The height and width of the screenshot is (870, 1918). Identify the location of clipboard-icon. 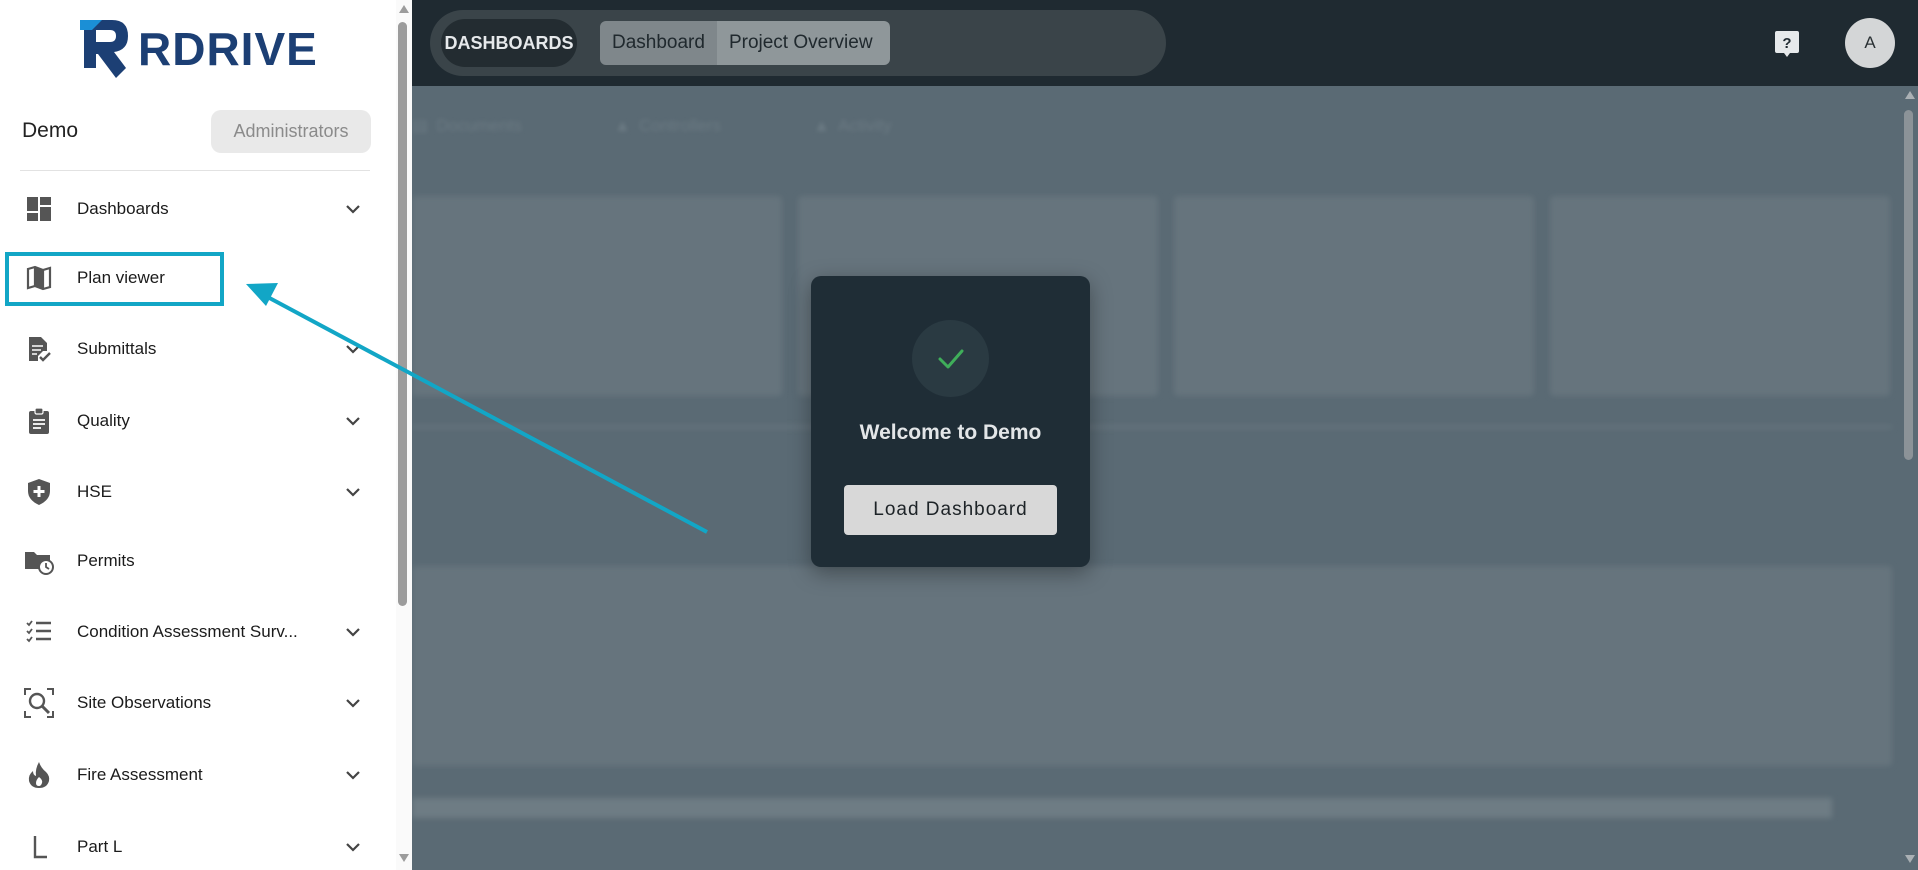
(39, 421).